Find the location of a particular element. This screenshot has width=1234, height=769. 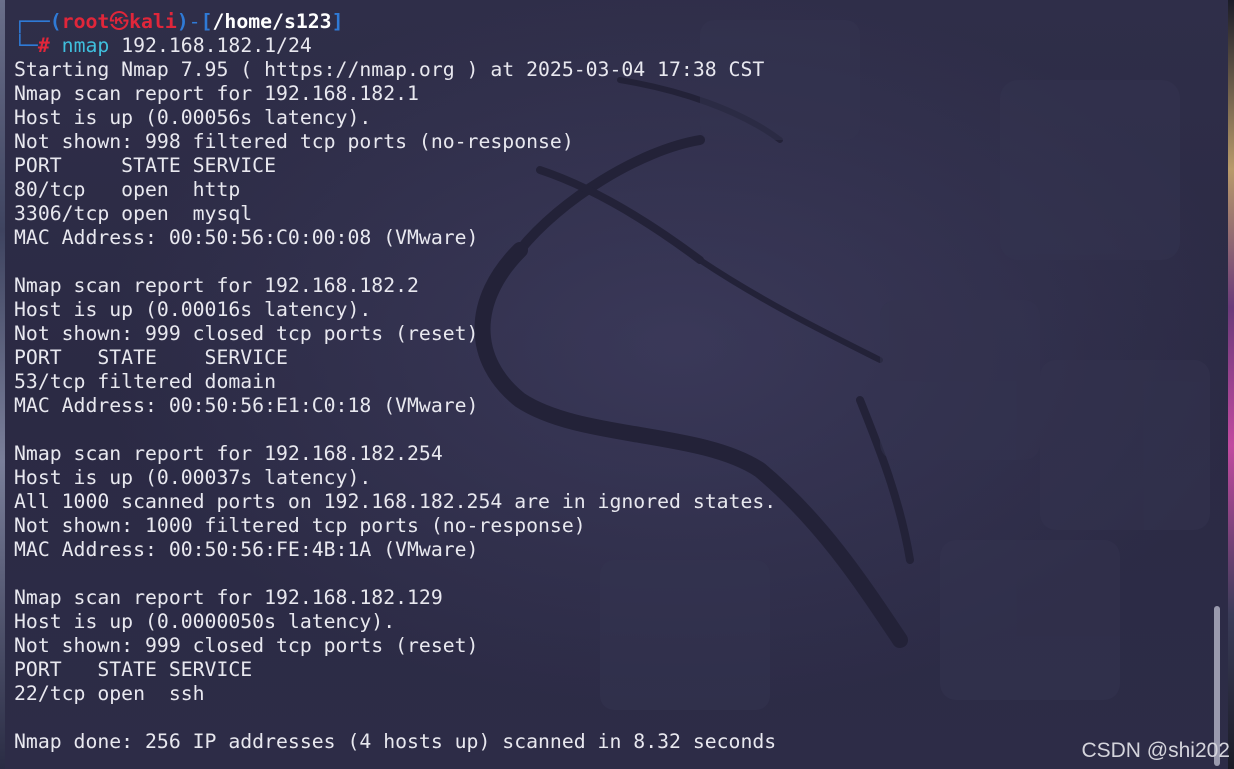

skull-icon: ㉿ is located at coordinates (119, 21).